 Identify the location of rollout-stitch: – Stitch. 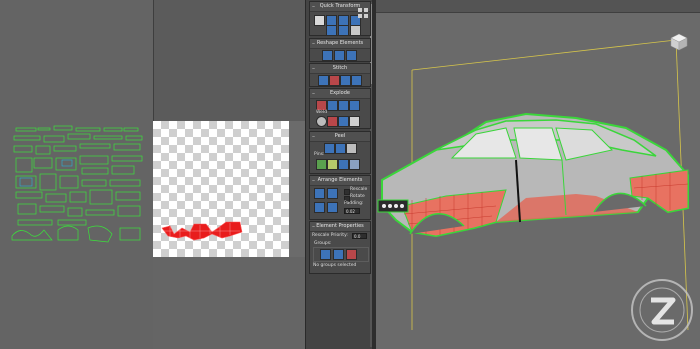
(340, 75).